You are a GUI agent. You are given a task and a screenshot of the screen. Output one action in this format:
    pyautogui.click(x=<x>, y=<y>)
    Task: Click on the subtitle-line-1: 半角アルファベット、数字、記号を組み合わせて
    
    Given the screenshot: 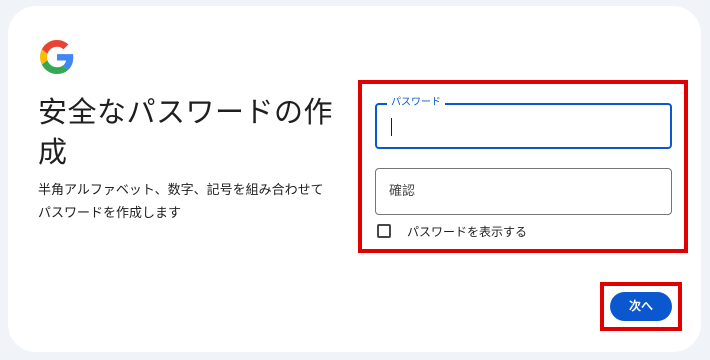 What is the action you would take?
    pyautogui.click(x=181, y=190)
    